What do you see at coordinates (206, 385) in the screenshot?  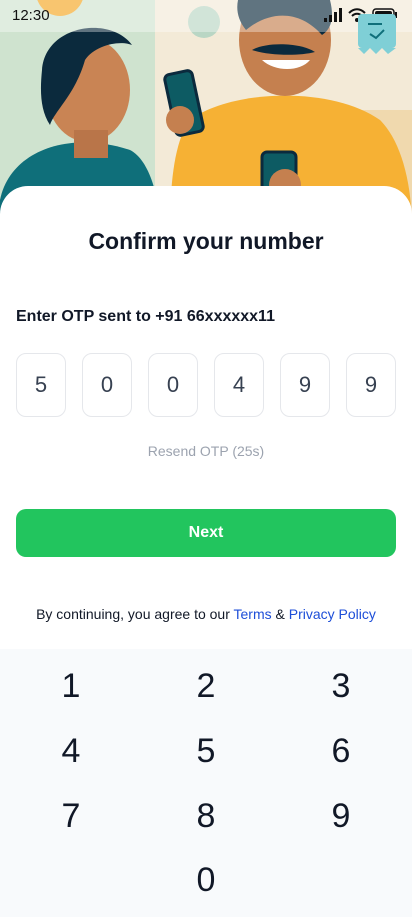 I see `otp-input-group: 5 0 0 4 9 9` at bounding box center [206, 385].